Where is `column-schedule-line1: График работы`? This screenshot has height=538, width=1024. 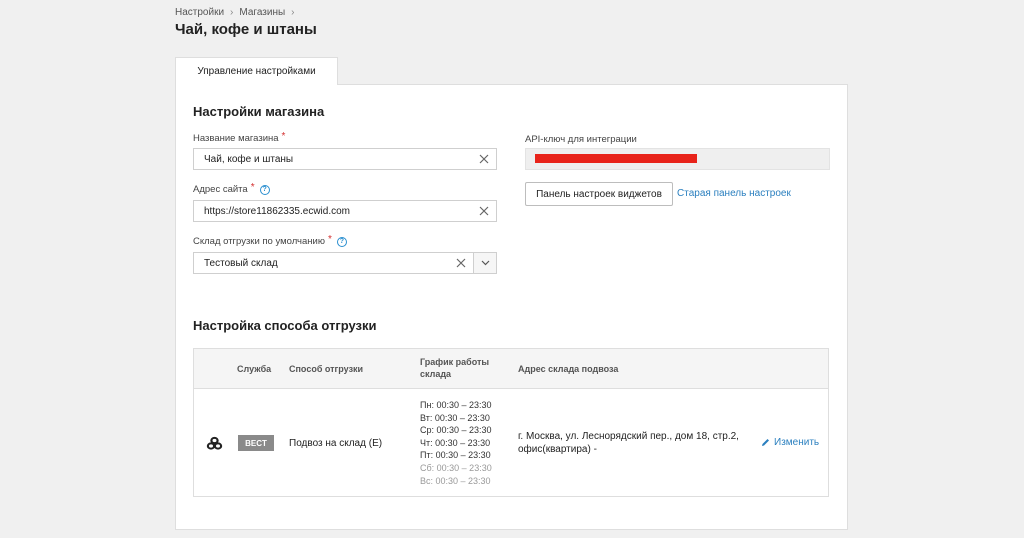 column-schedule-line1: График работы is located at coordinates (455, 362).